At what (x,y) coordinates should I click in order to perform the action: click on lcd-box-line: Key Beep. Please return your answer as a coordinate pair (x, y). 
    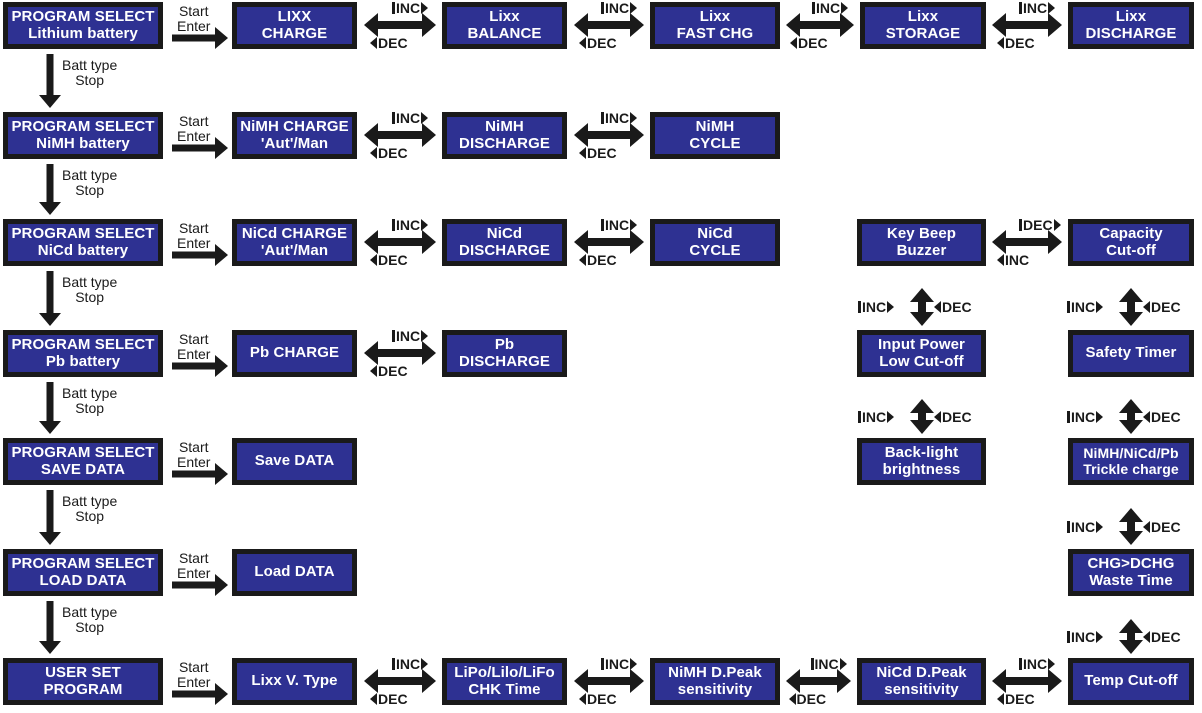
    Looking at the image, I should click on (921, 234).